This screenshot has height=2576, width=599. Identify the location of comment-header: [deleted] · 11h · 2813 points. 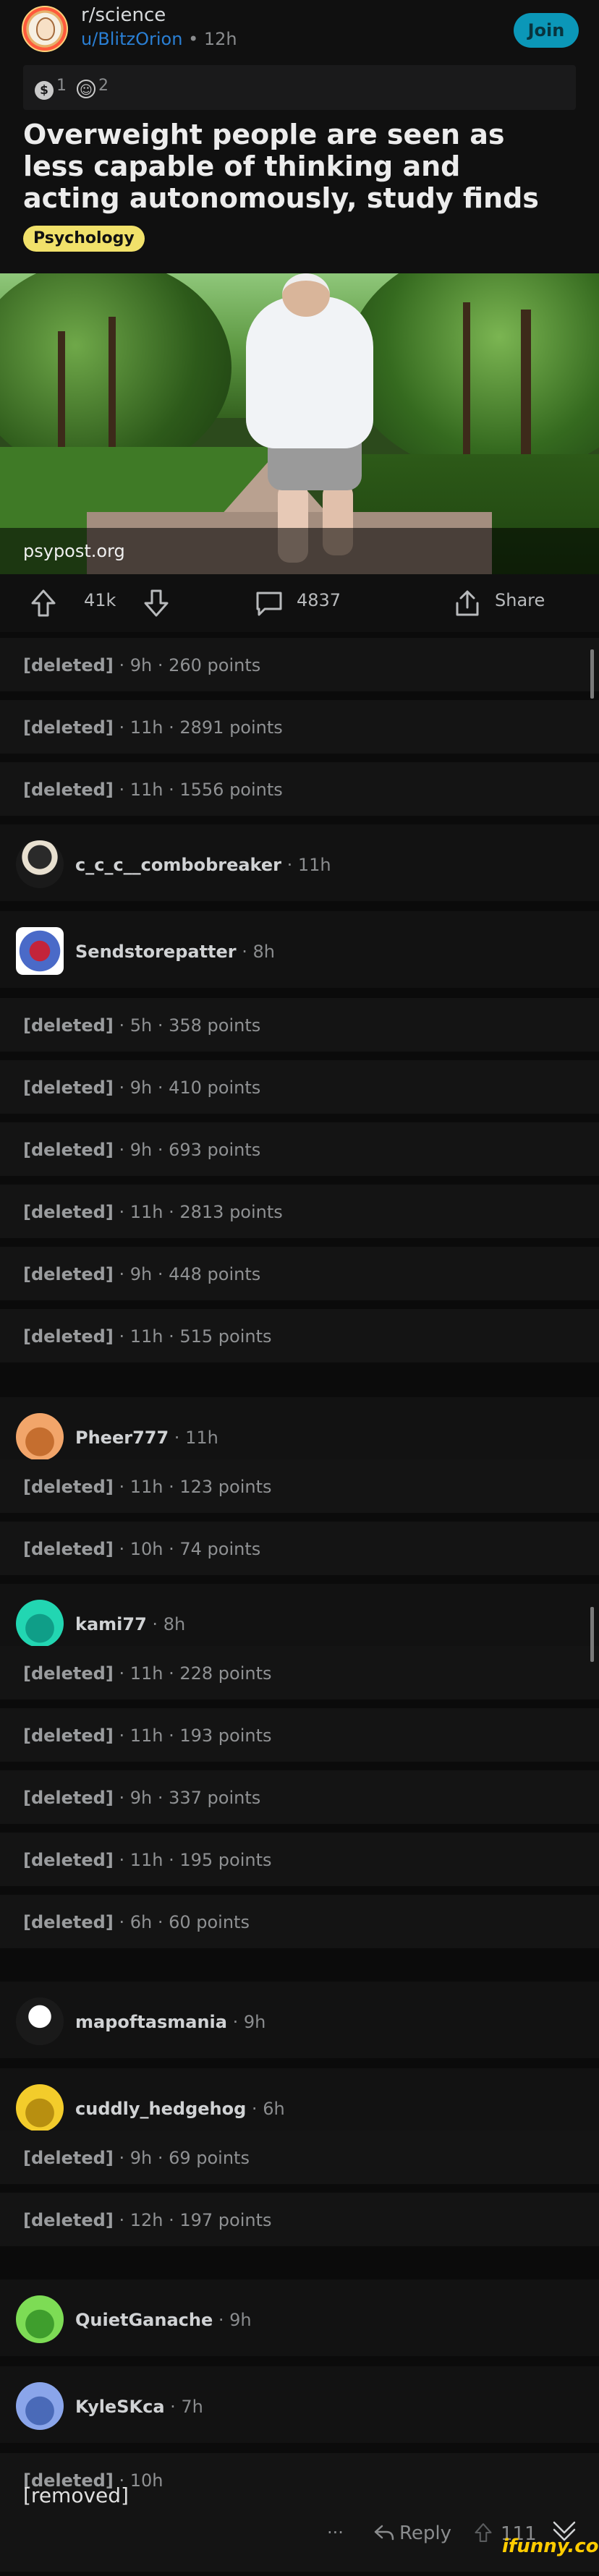
(153, 1212).